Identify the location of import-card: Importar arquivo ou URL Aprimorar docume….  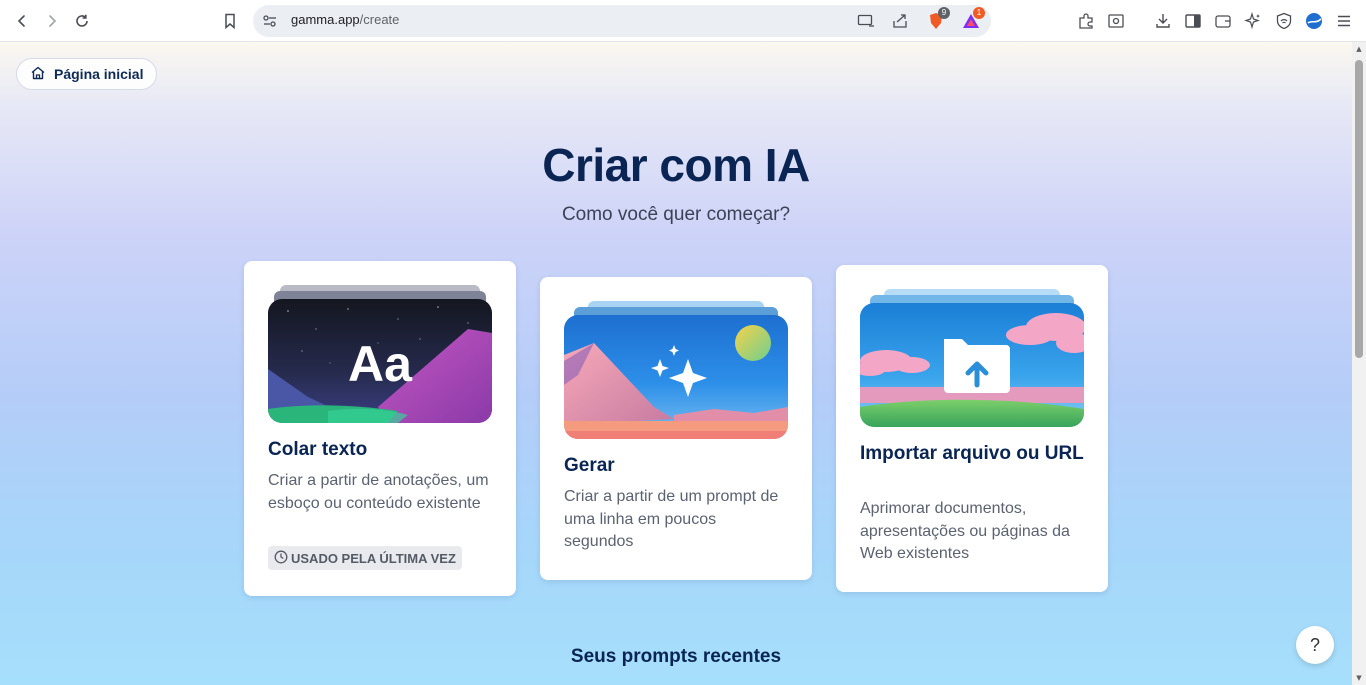
(972, 428).